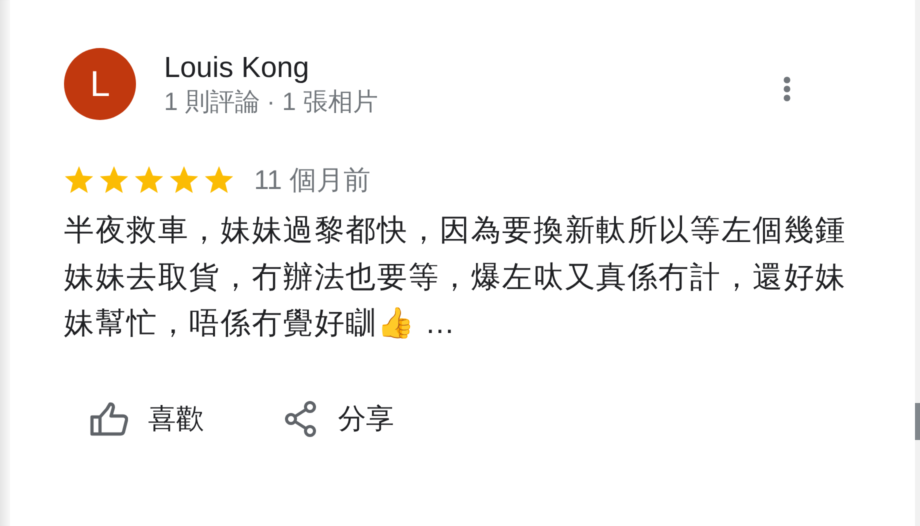 This screenshot has height=526, width=920. What do you see at coordinates (917, 421) in the screenshot?
I see `scrollbar-thumb` at bounding box center [917, 421].